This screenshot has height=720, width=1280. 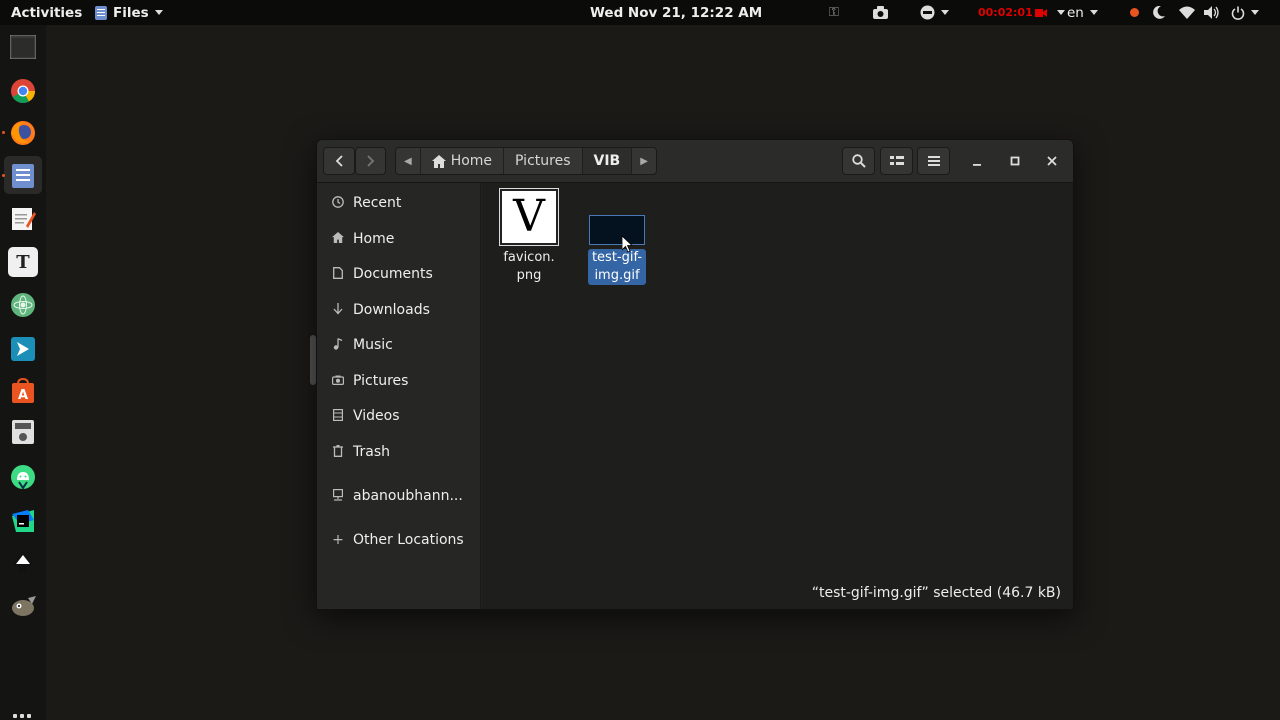 What do you see at coordinates (399, 345) in the screenshot?
I see `sidebar-item-music: Music` at bounding box center [399, 345].